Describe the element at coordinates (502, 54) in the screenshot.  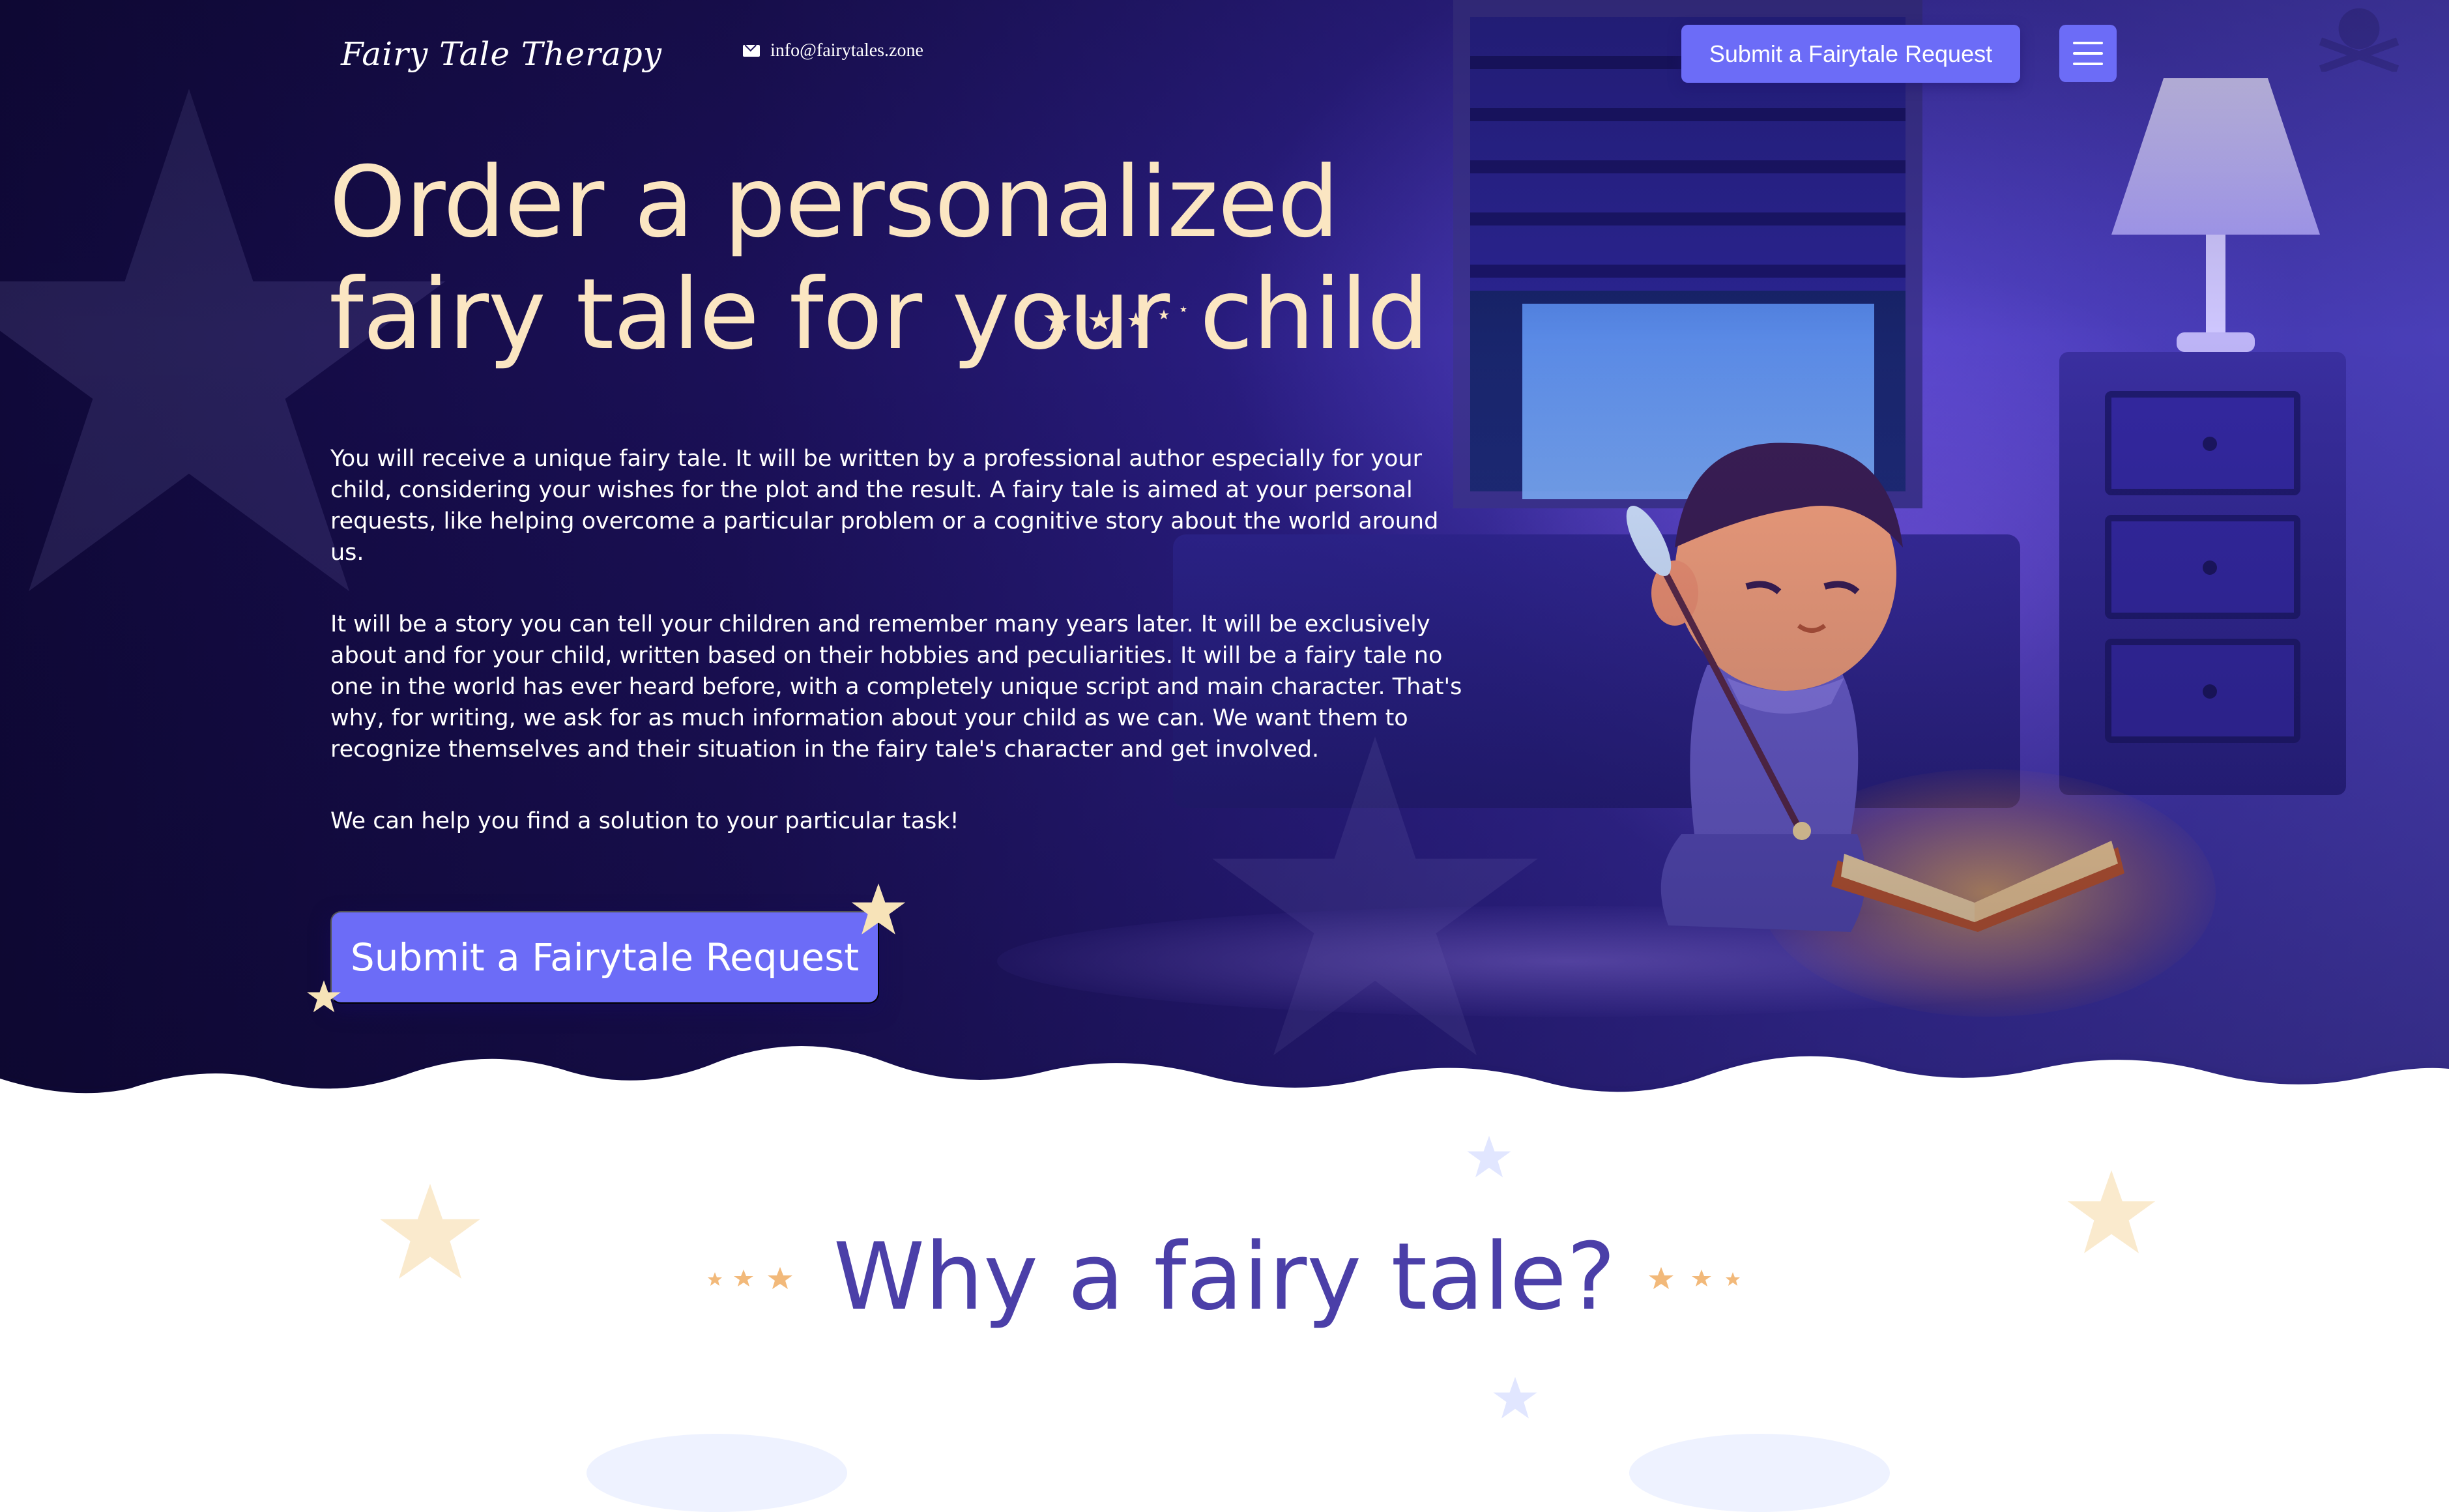
I see `logo-text: Fairy Tale Therapy` at that location.